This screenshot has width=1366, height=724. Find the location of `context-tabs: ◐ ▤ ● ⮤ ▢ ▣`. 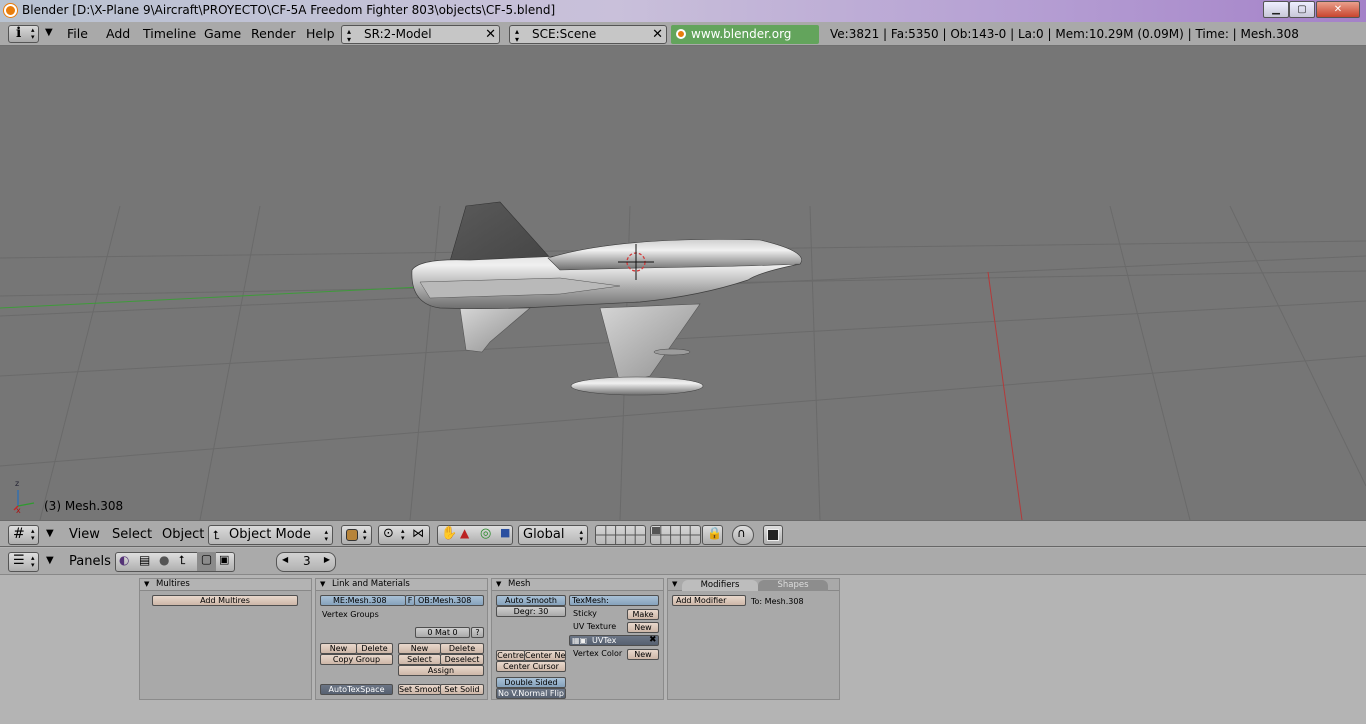

context-tabs: ◐ ▤ ● ⮤ ▢ ▣ is located at coordinates (175, 562).